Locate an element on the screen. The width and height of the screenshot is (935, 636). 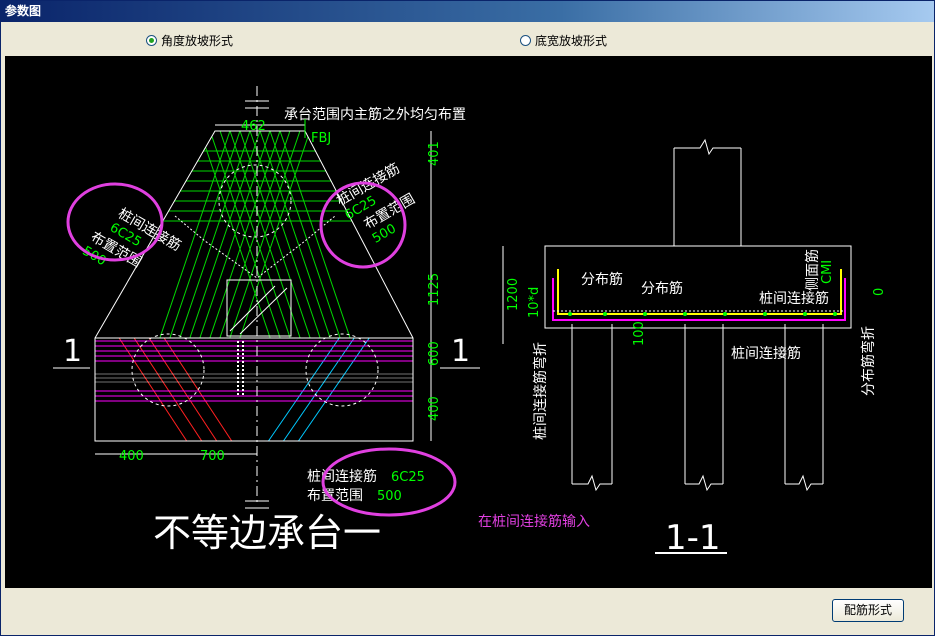
sec-bend-value: 0 is located at coordinates (879, 292).